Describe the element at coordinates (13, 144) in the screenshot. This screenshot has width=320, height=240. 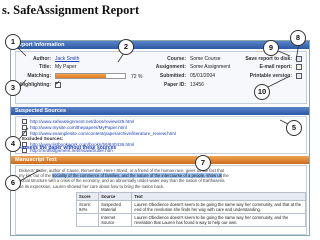
I see `callout-4: 4` at that location.